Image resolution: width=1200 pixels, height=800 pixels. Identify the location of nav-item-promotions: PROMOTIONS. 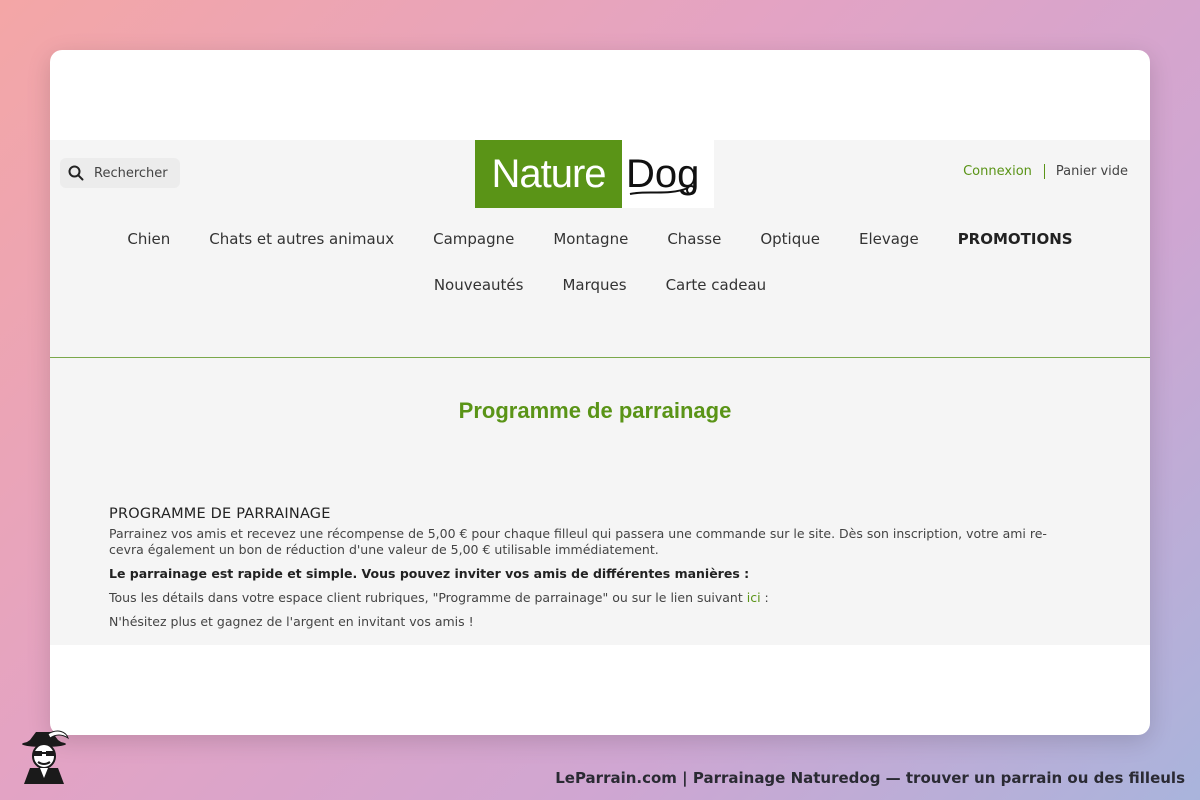
(1015, 239).